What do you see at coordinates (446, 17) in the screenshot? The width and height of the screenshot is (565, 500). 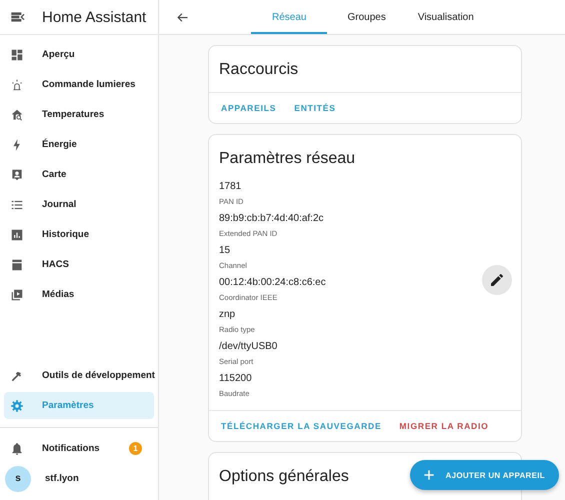 I see `tab: Visualisation` at bounding box center [446, 17].